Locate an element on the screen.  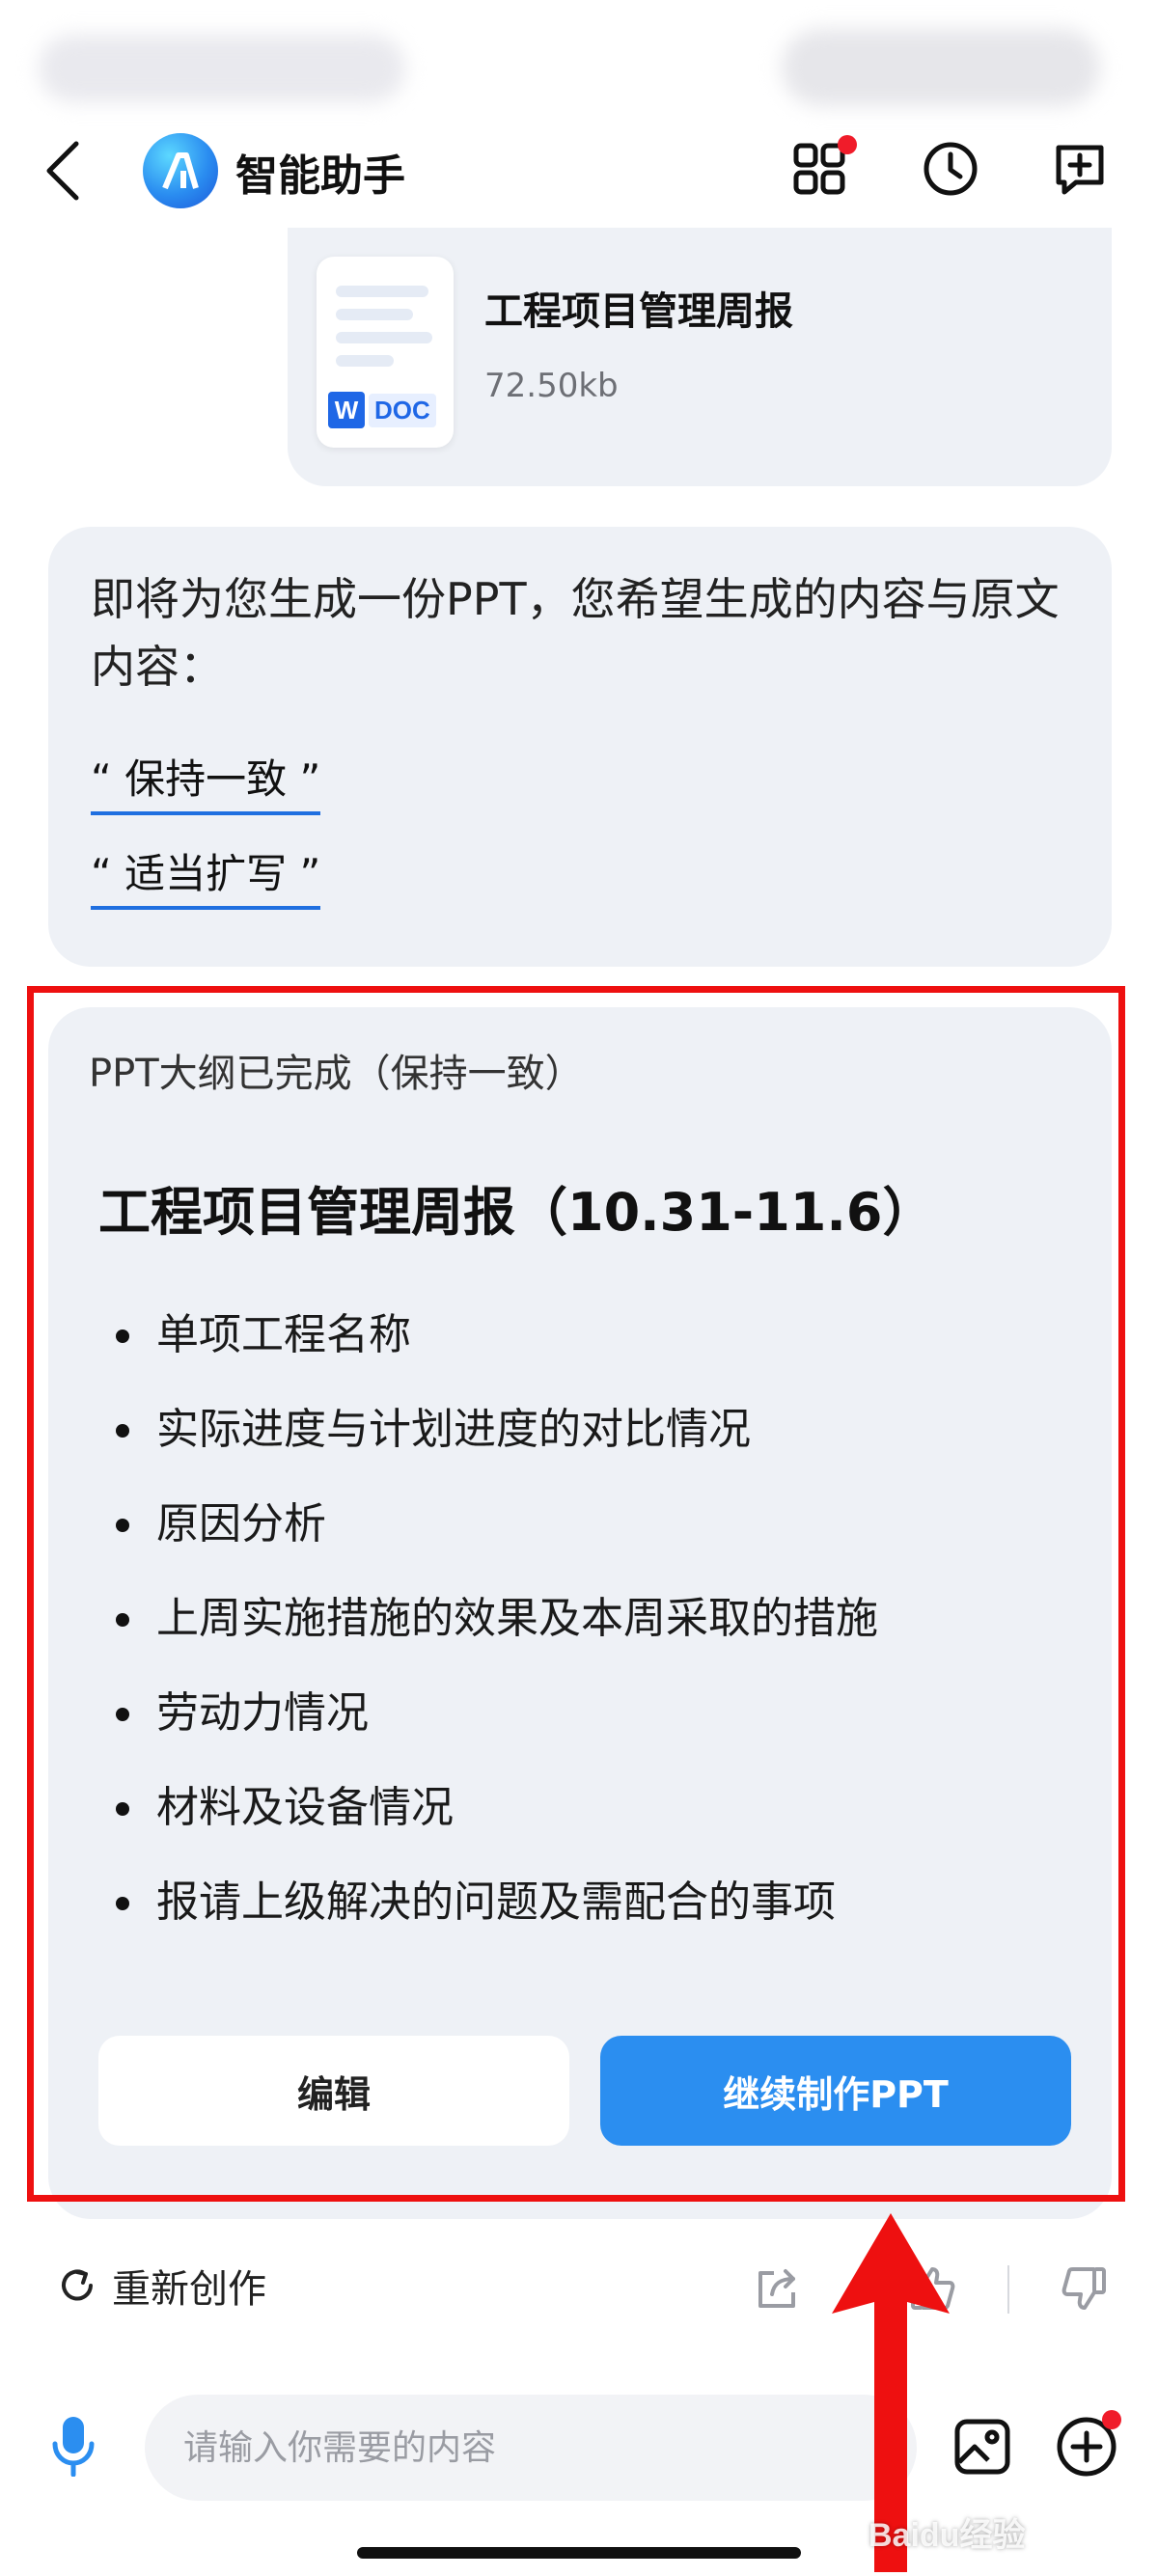
chat-input-bar is located at coordinates (579, 2442).